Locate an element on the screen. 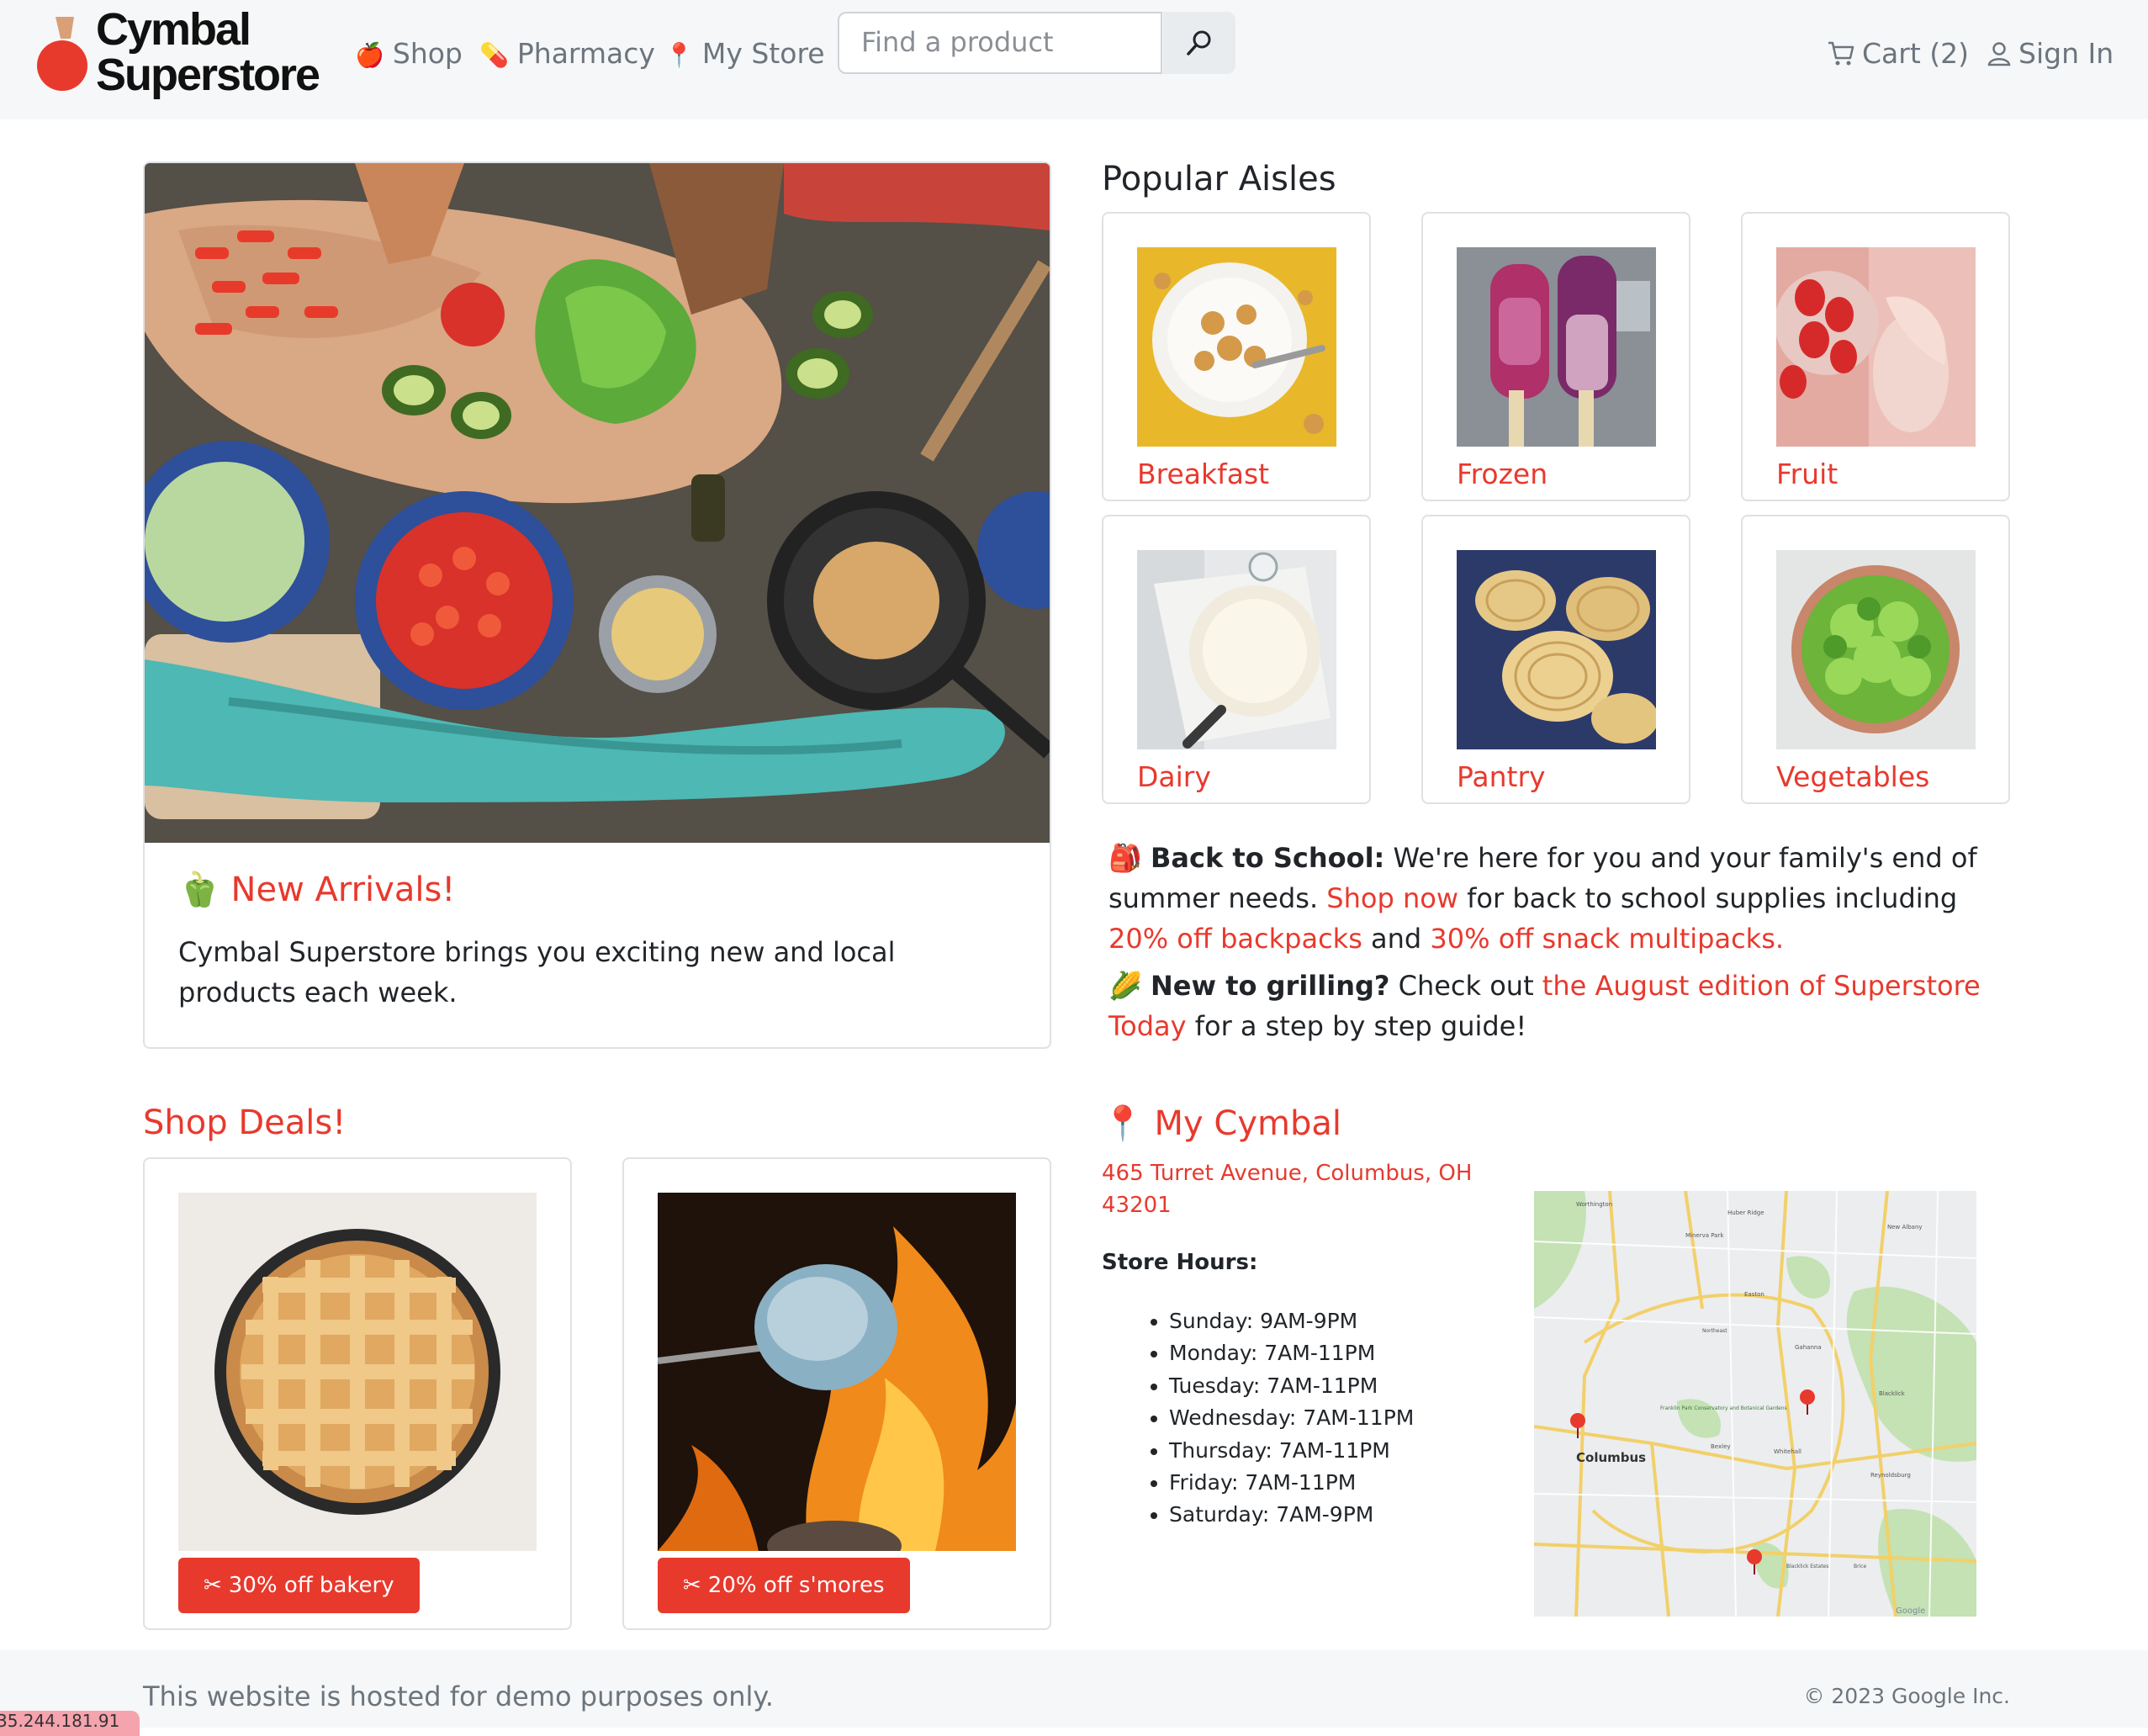 This screenshot has width=2148, height=1736. person-icon is located at coordinates (1999, 53).